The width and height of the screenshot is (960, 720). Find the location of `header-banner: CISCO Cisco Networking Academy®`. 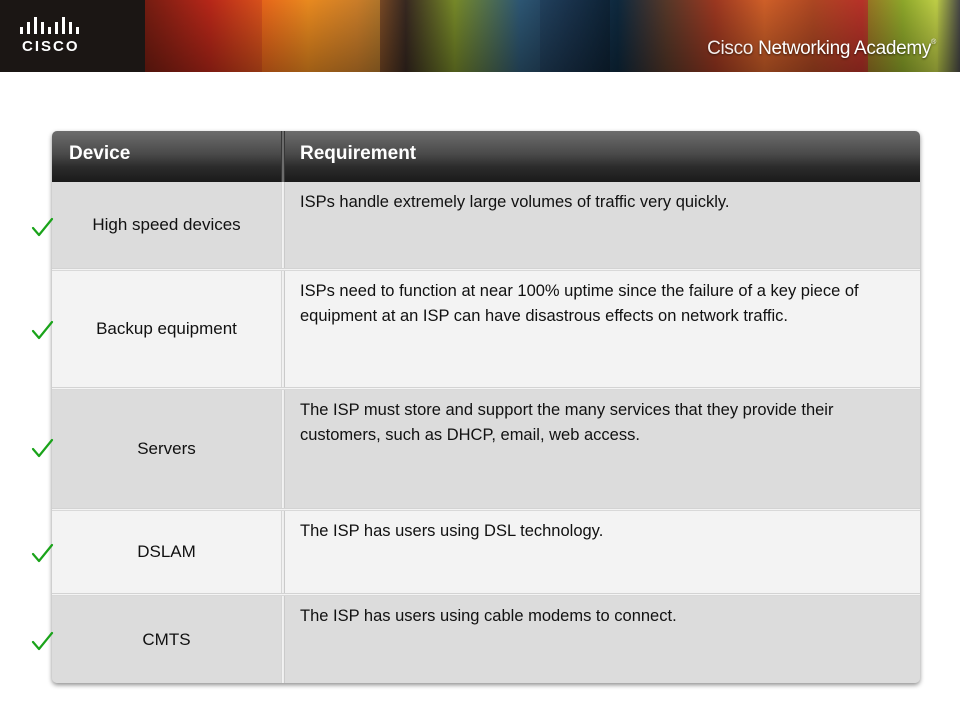

header-banner: CISCO Cisco Networking Academy® is located at coordinates (480, 36).